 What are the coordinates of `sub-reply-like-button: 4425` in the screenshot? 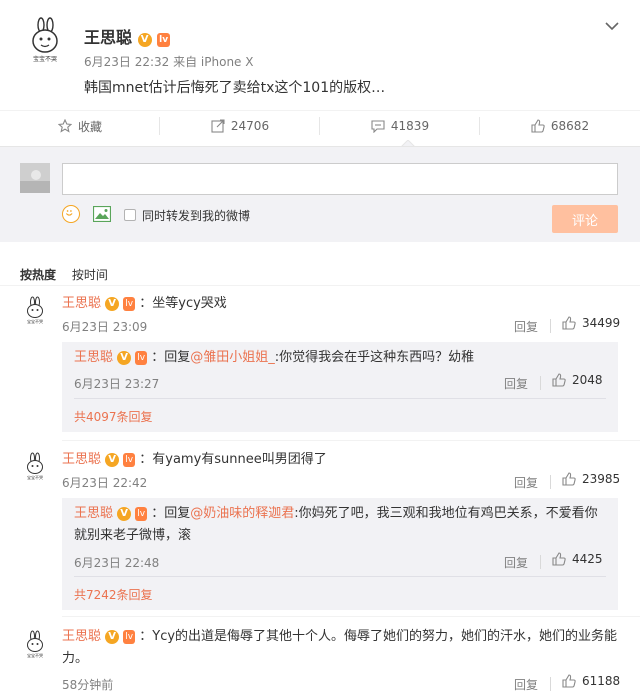 It's located at (577, 559).